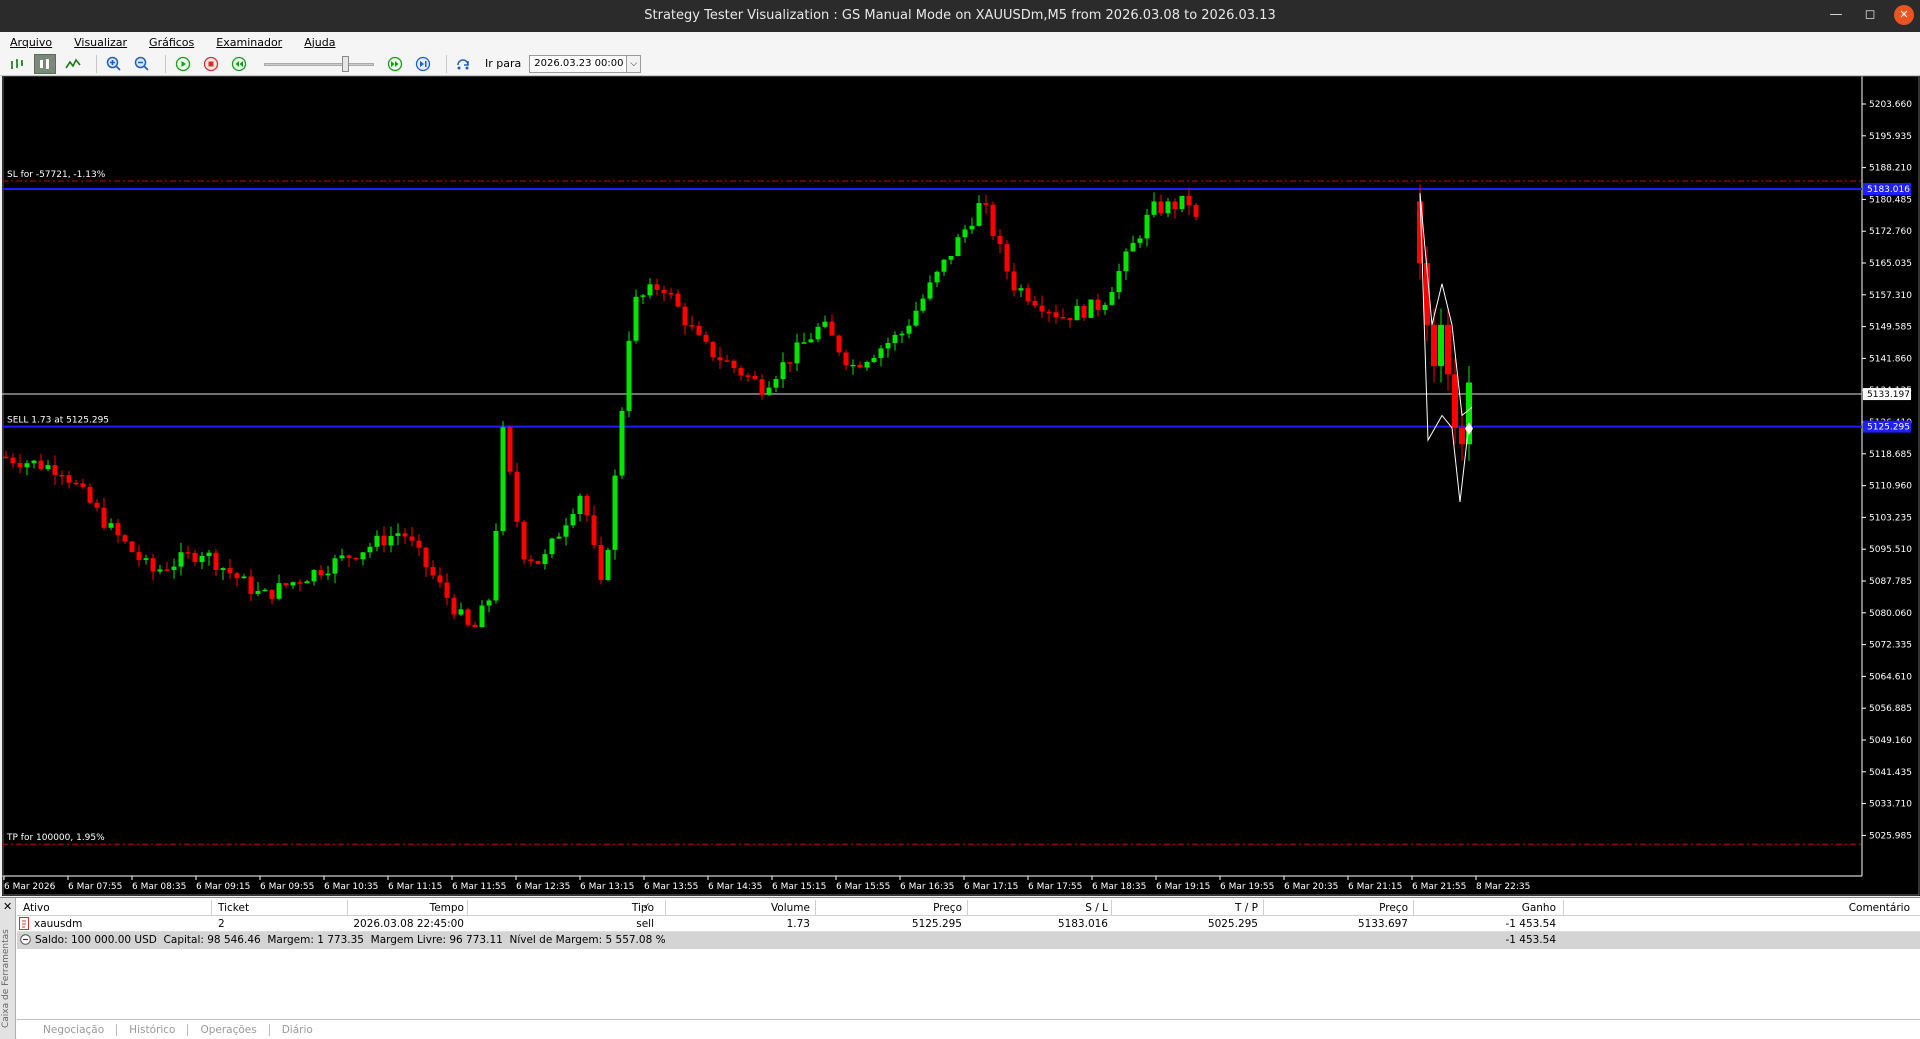 This screenshot has height=1039, width=1920. What do you see at coordinates (735, 887) in the screenshot?
I see `x-tick-label: 6 Mar 14:35` at bounding box center [735, 887].